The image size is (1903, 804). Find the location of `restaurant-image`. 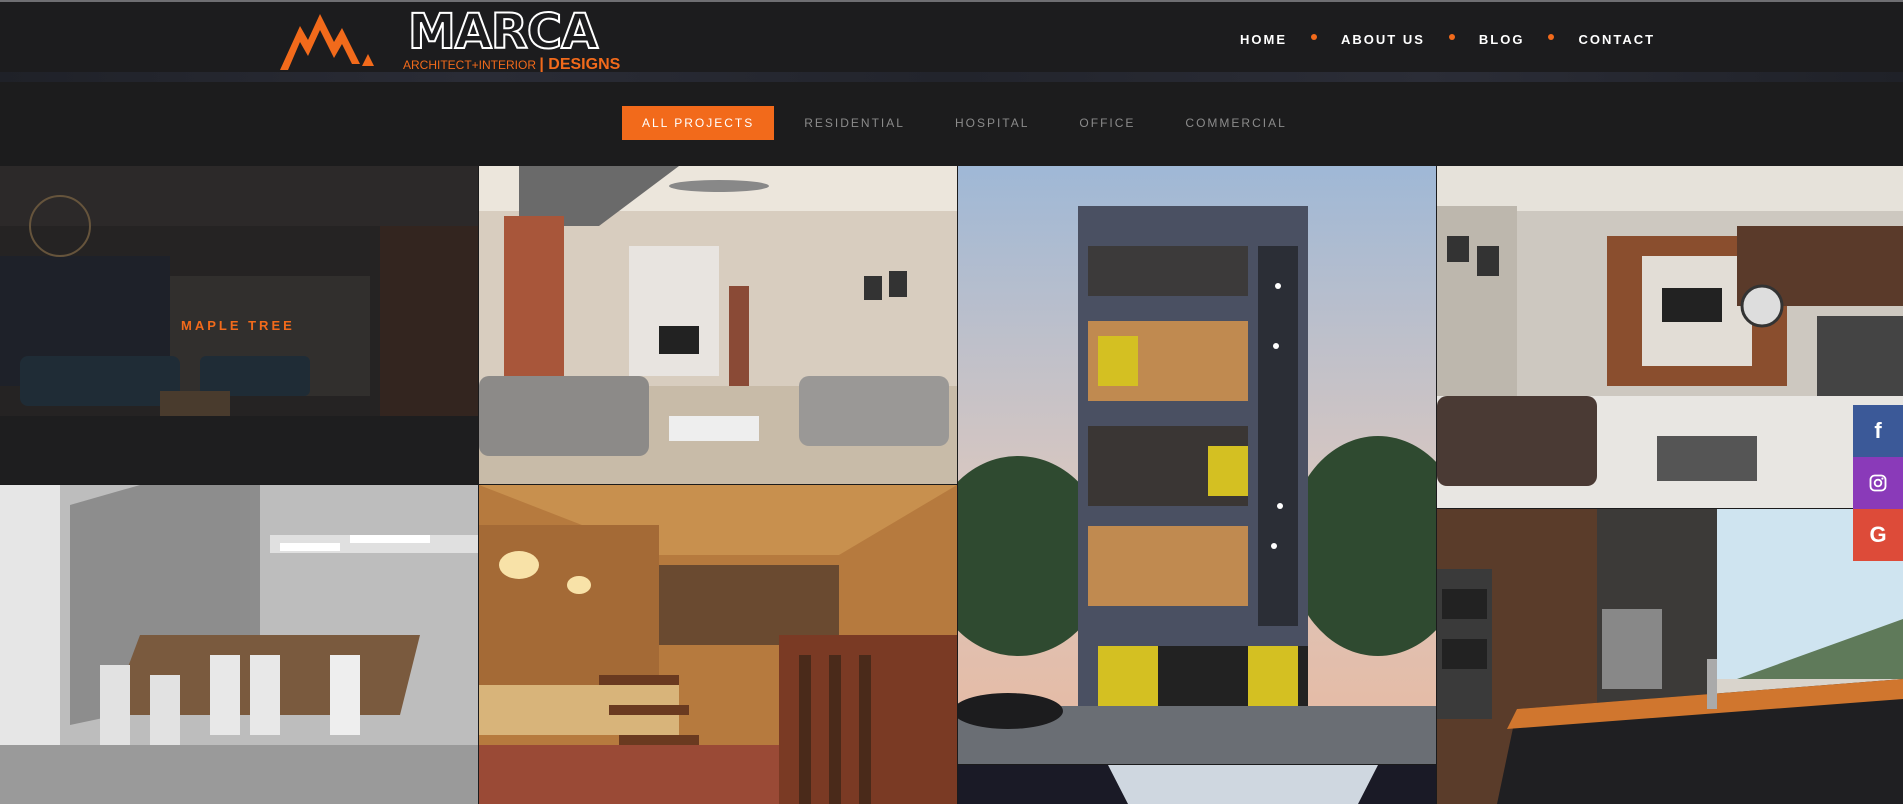

restaurant-image is located at coordinates (718, 644).